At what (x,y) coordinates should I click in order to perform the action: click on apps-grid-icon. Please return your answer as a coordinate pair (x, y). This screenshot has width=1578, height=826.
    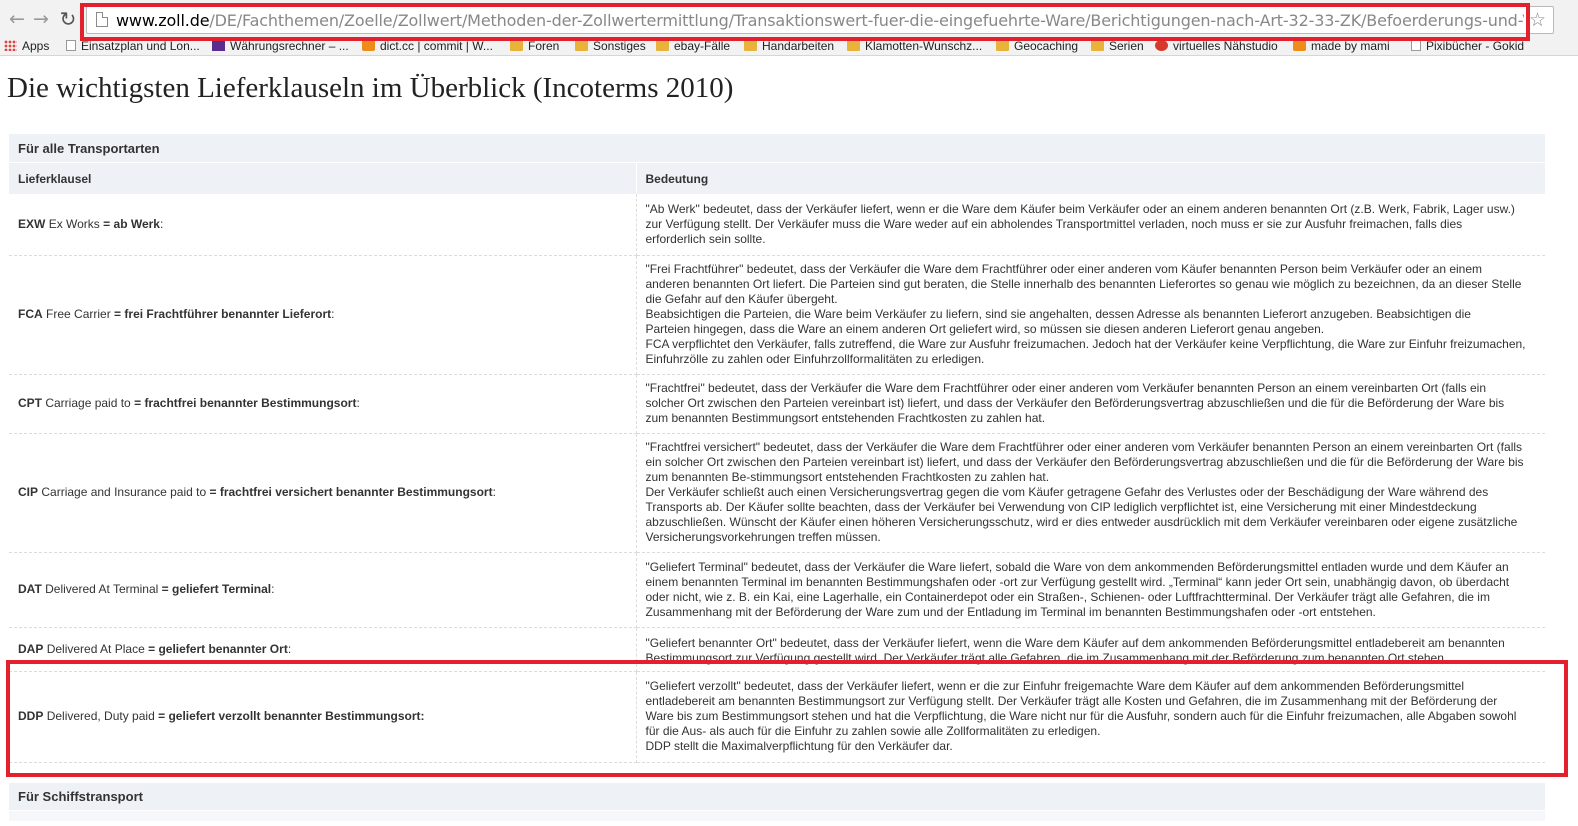
    Looking at the image, I should click on (10, 45).